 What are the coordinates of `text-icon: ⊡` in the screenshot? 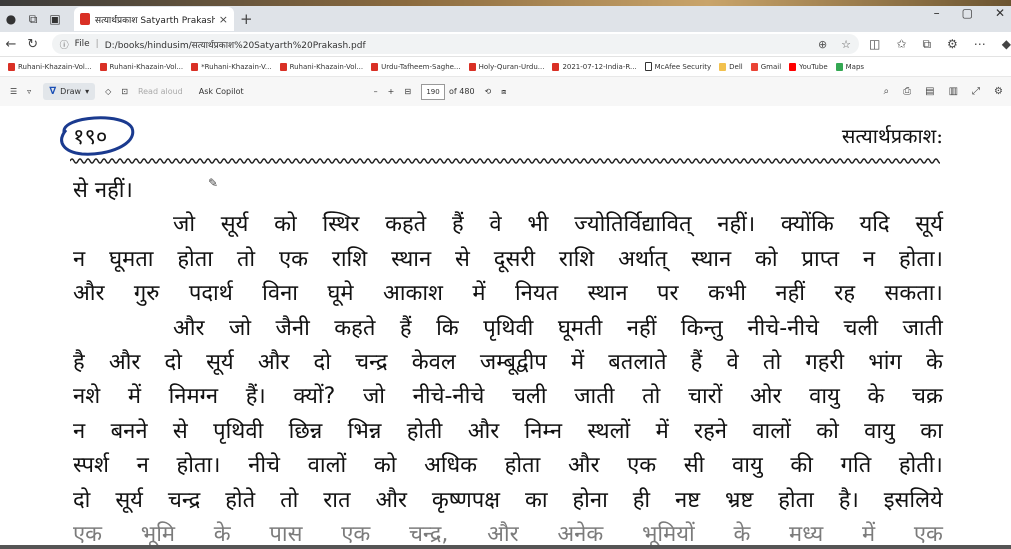 It's located at (124, 91).